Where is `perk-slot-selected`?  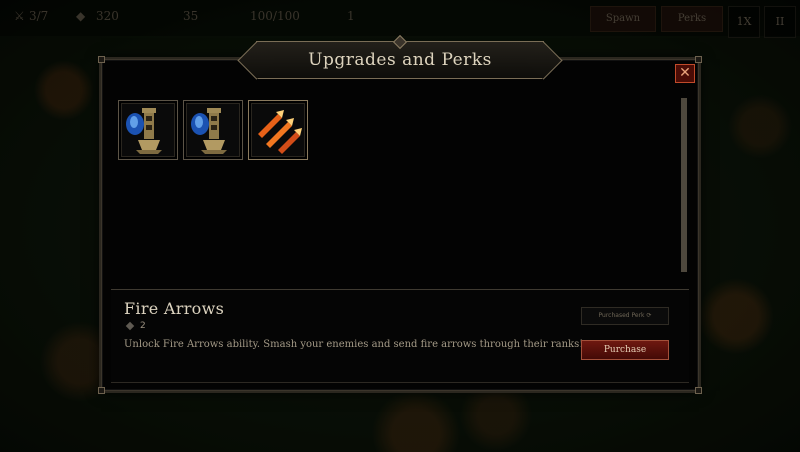
perk-slot-selected is located at coordinates (278, 130).